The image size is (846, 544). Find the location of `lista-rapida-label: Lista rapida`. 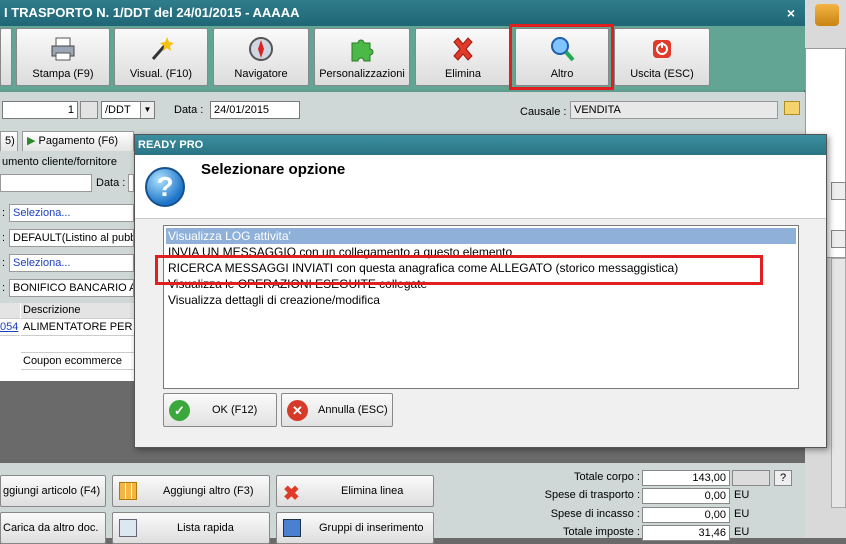

lista-rapida-label: Lista rapida is located at coordinates (205, 528).